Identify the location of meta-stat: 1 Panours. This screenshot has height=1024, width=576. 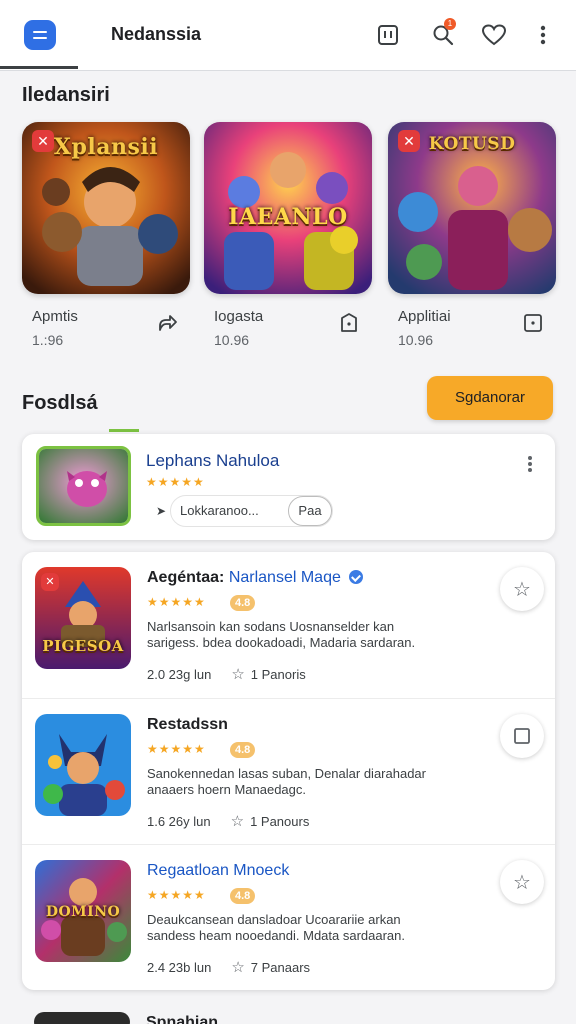
(280, 821).